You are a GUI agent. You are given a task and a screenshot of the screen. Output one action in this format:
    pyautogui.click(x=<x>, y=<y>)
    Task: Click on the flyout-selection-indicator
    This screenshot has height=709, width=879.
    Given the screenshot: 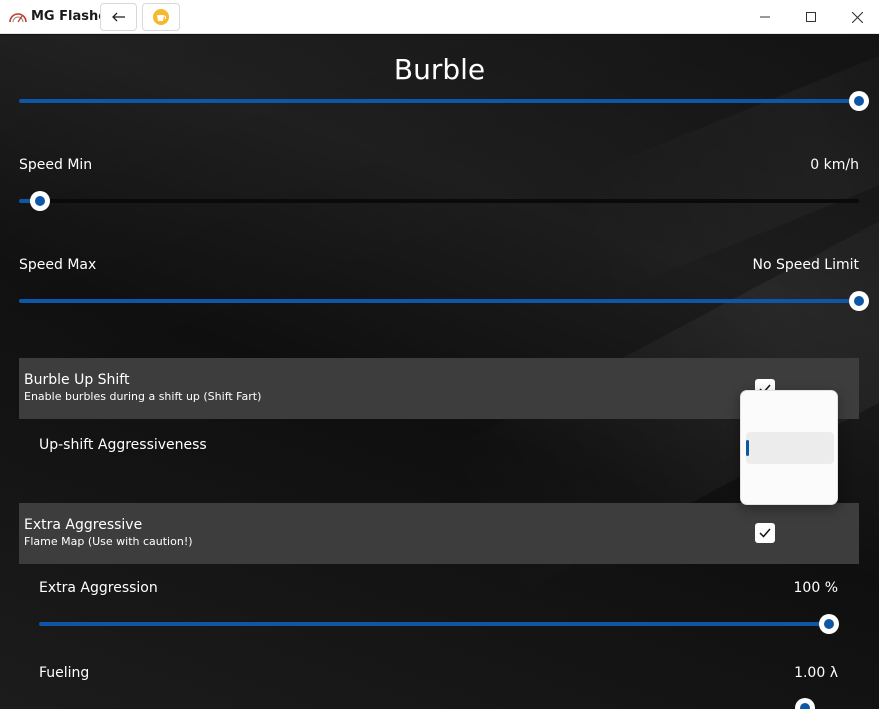 What is the action you would take?
    pyautogui.click(x=747, y=448)
    